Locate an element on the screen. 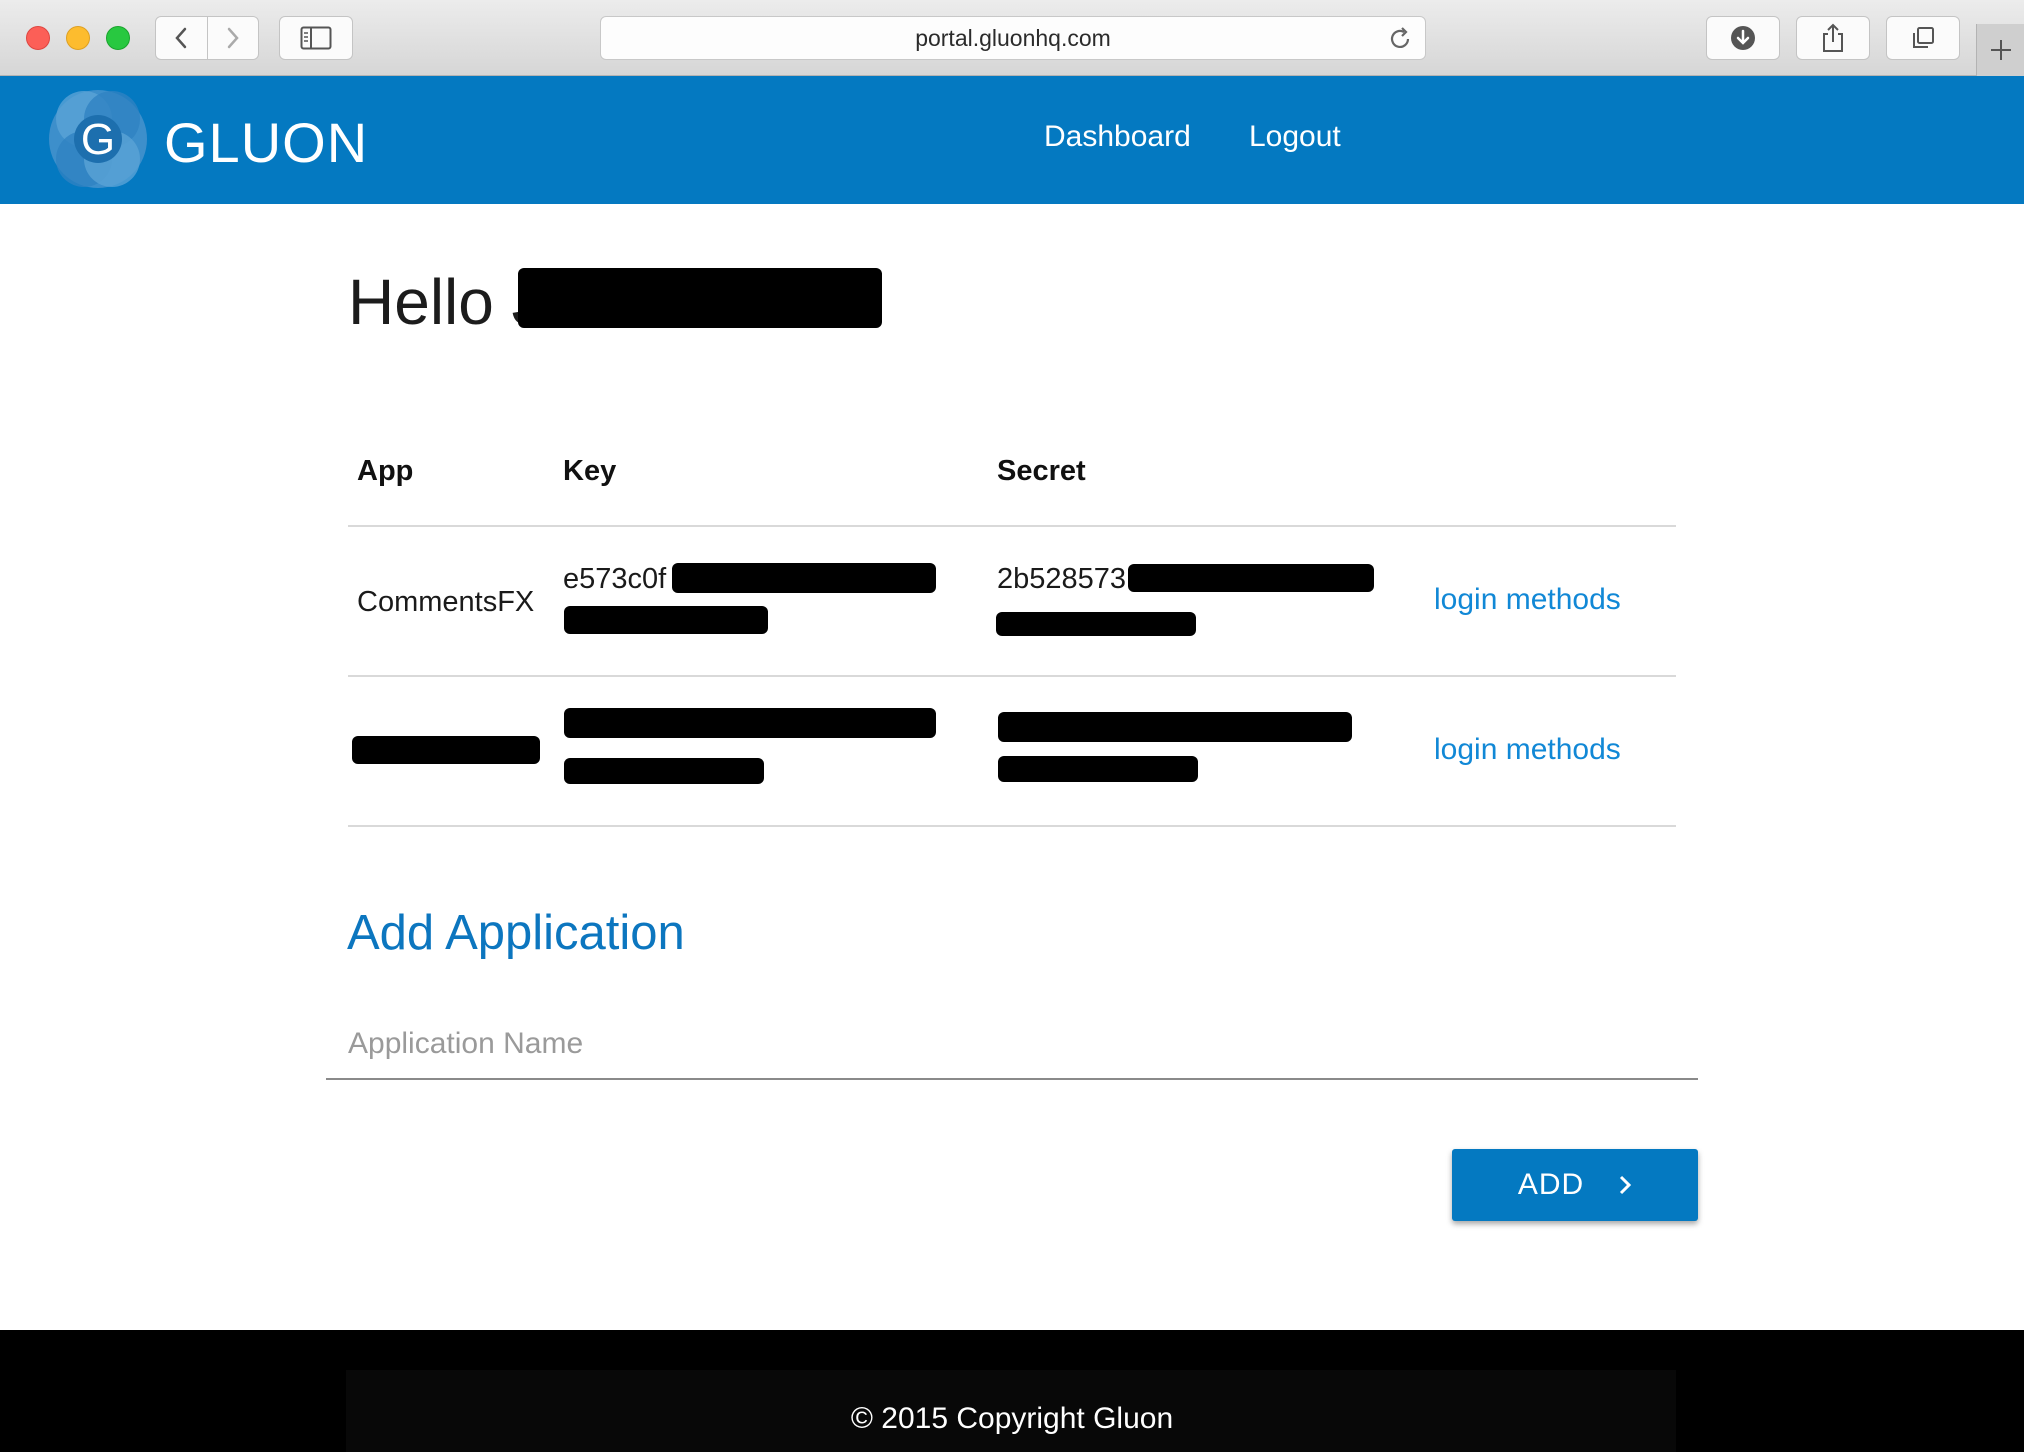 The width and height of the screenshot is (2024, 1452). site-header: G GLUON Dashboard Logout is located at coordinates (1012, 140).